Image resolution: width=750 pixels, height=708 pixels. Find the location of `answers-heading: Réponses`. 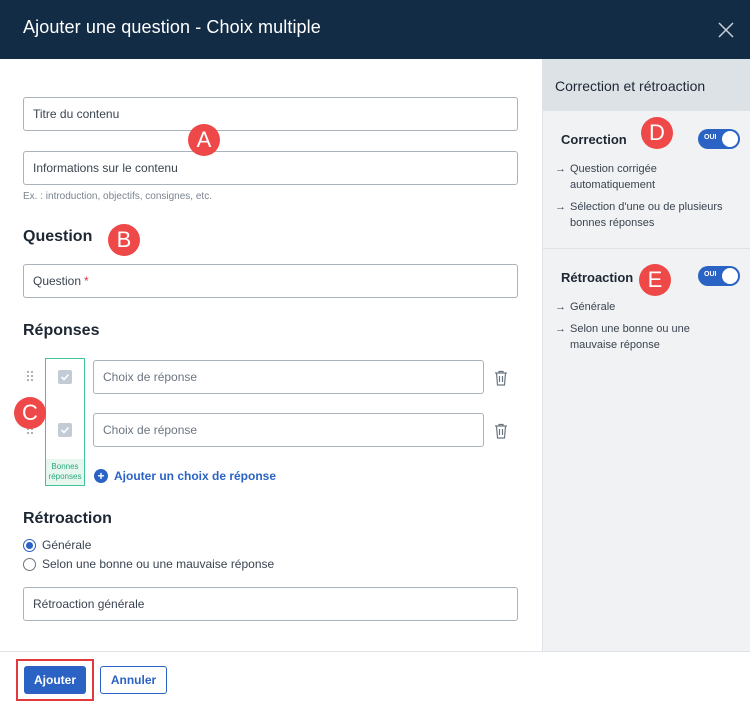

answers-heading: Réponses is located at coordinates (61, 330).